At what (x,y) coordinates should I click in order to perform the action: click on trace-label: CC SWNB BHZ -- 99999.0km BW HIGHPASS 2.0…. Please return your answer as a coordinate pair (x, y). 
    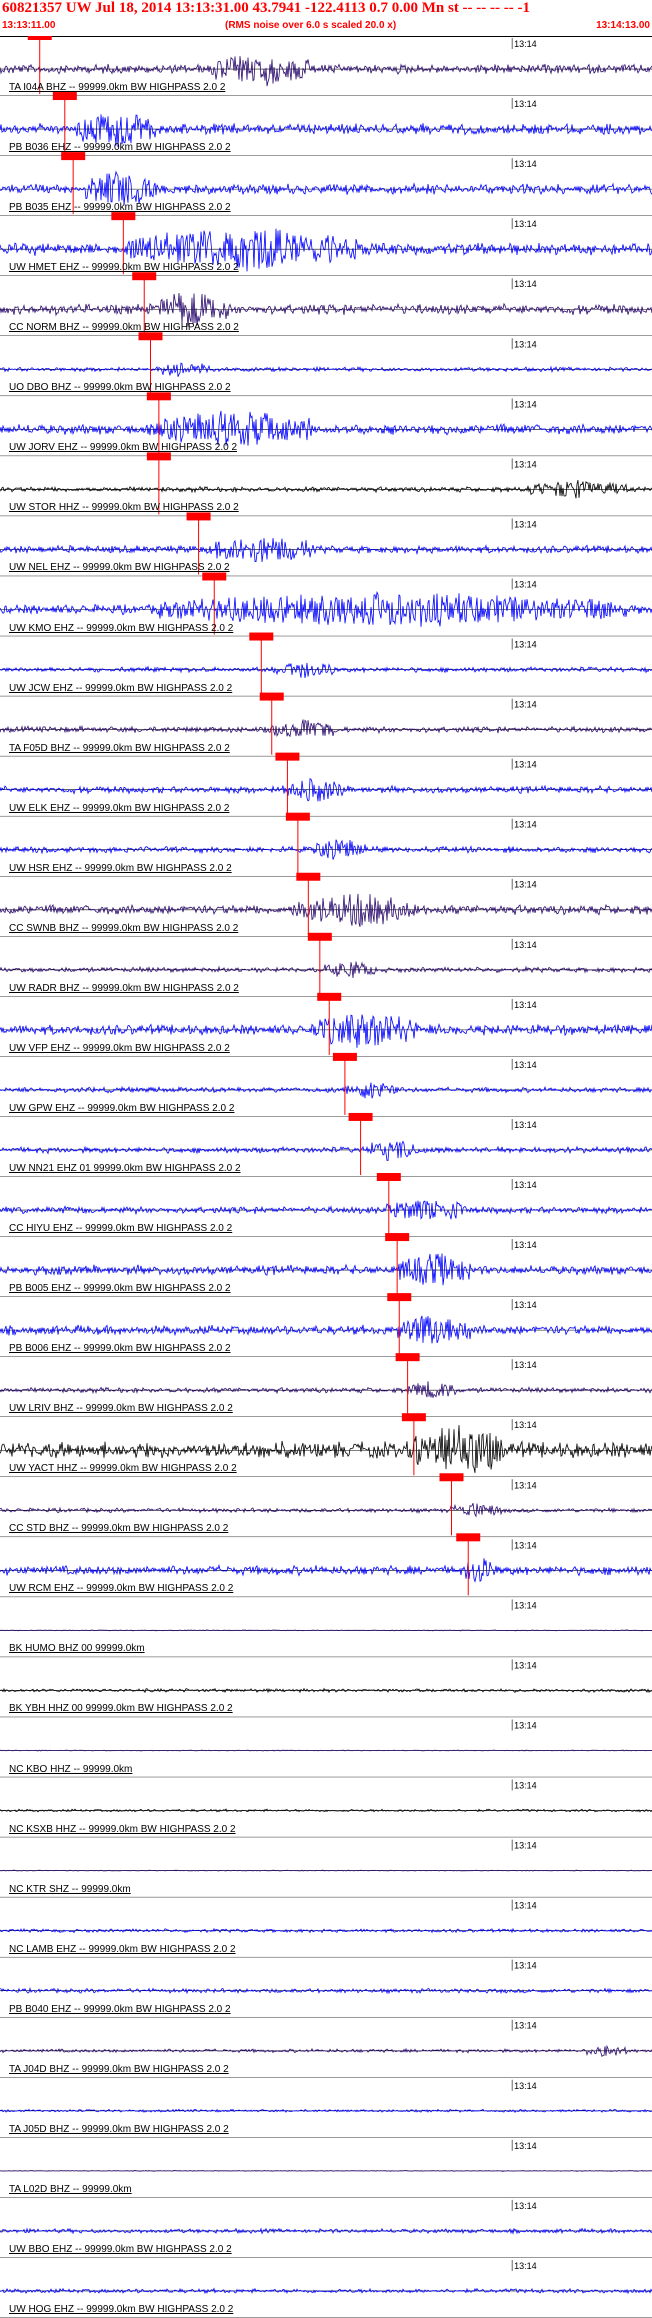
    Looking at the image, I should click on (124, 928).